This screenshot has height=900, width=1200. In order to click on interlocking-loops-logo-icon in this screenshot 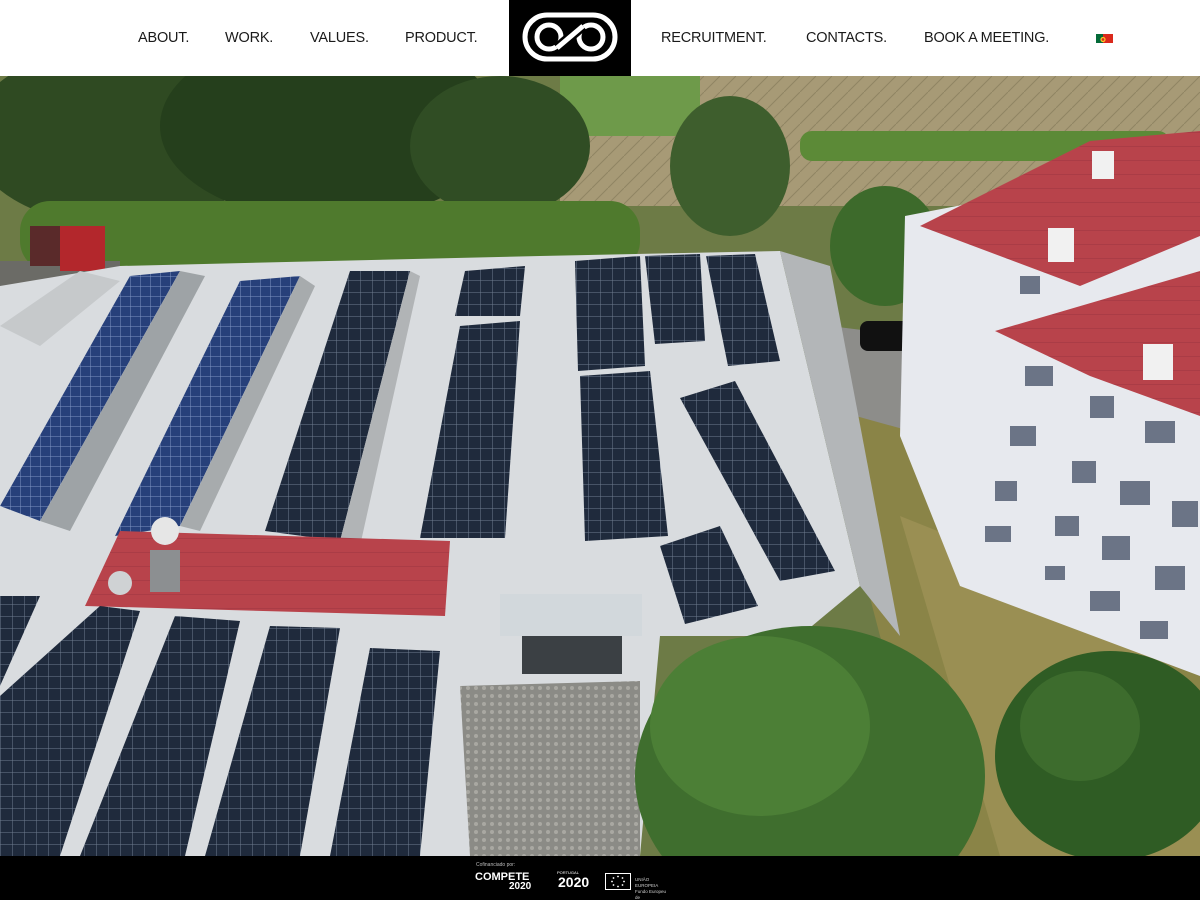, I will do `click(570, 37)`.